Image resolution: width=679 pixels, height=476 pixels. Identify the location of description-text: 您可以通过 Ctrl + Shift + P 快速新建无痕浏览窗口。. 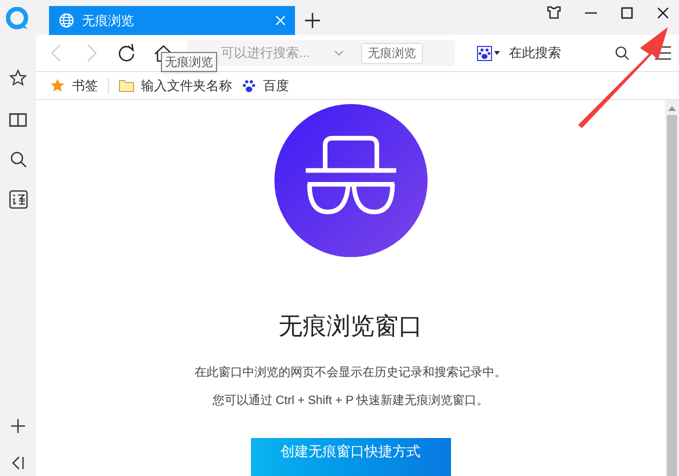
(350, 401).